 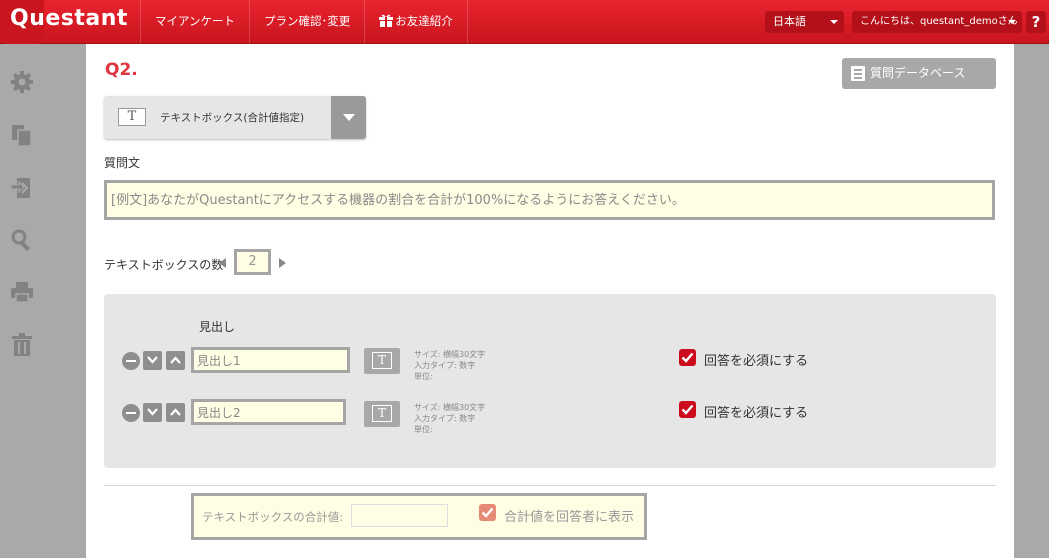 What do you see at coordinates (1031, 301) in the screenshot?
I see `right-margin` at bounding box center [1031, 301].